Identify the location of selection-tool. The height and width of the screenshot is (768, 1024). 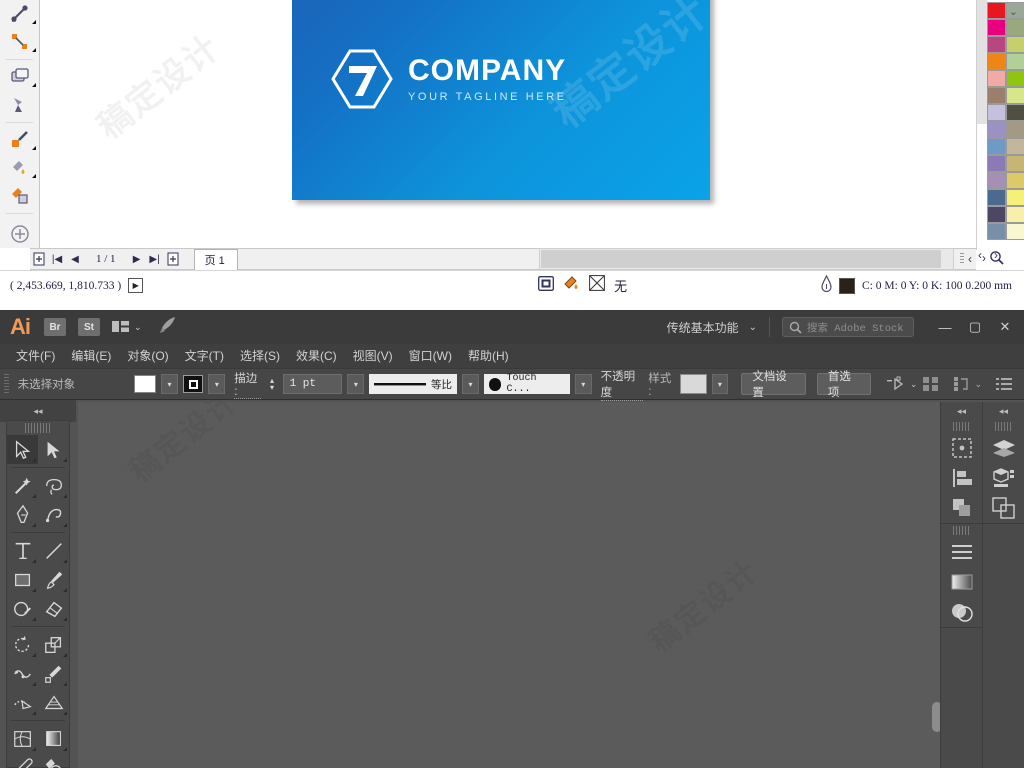
(22, 449).